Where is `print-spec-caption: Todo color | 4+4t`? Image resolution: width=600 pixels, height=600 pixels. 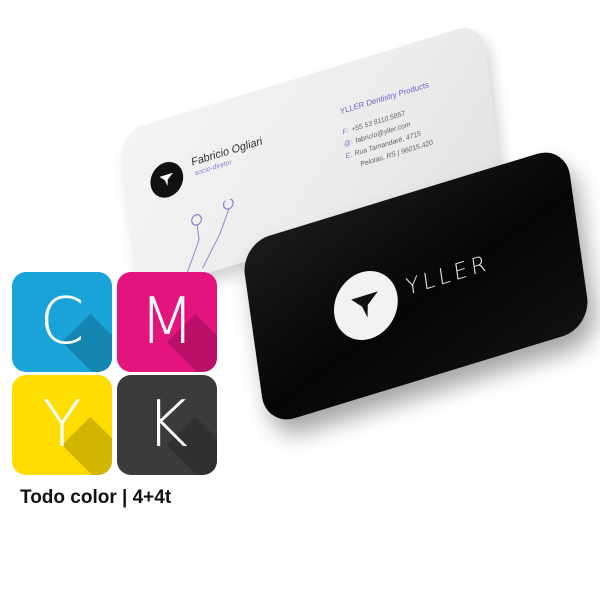 print-spec-caption: Todo color | 4+4t is located at coordinates (96, 497).